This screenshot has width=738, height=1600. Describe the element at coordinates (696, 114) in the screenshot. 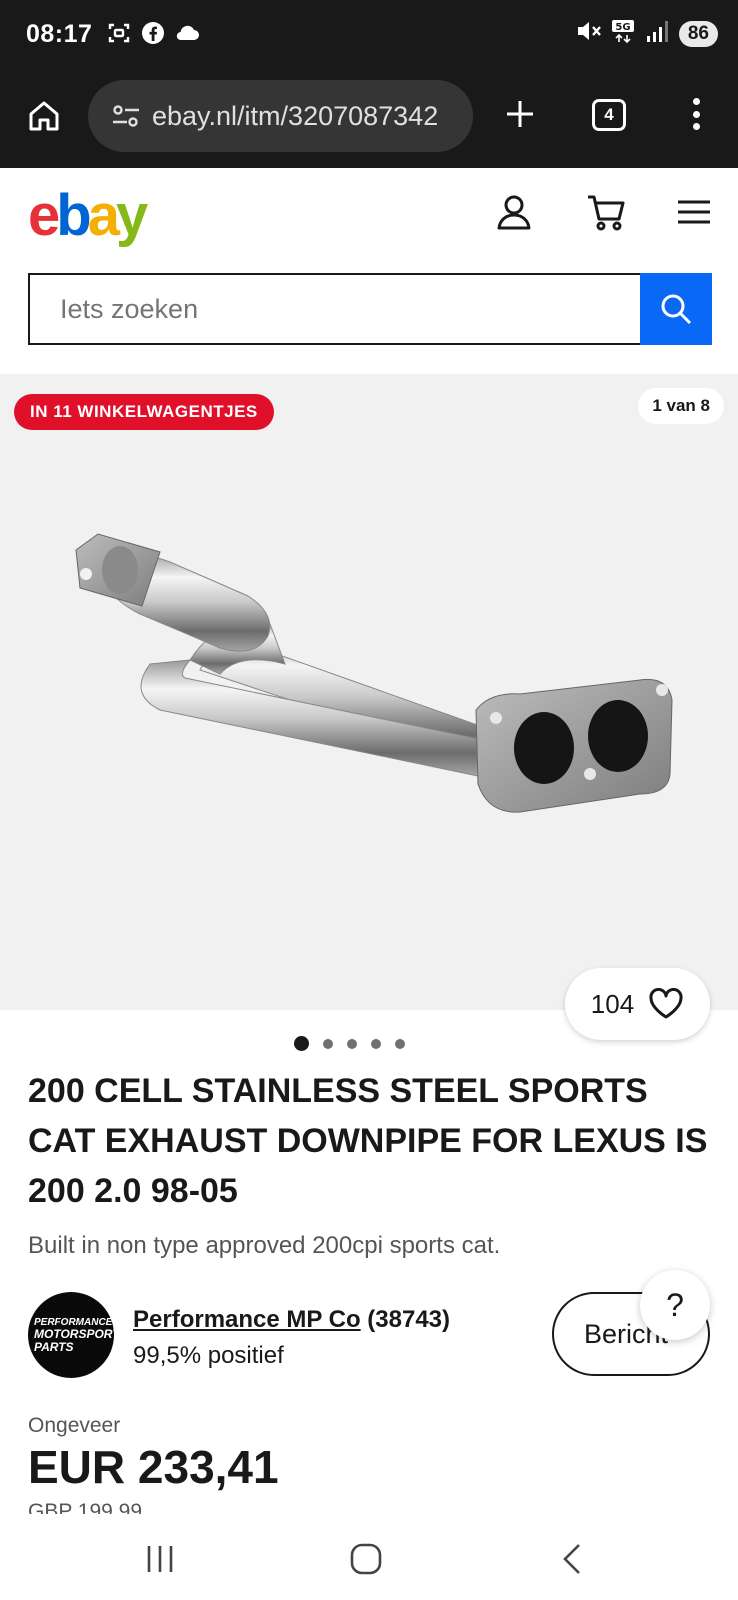

I see `browser-menu-button` at that location.